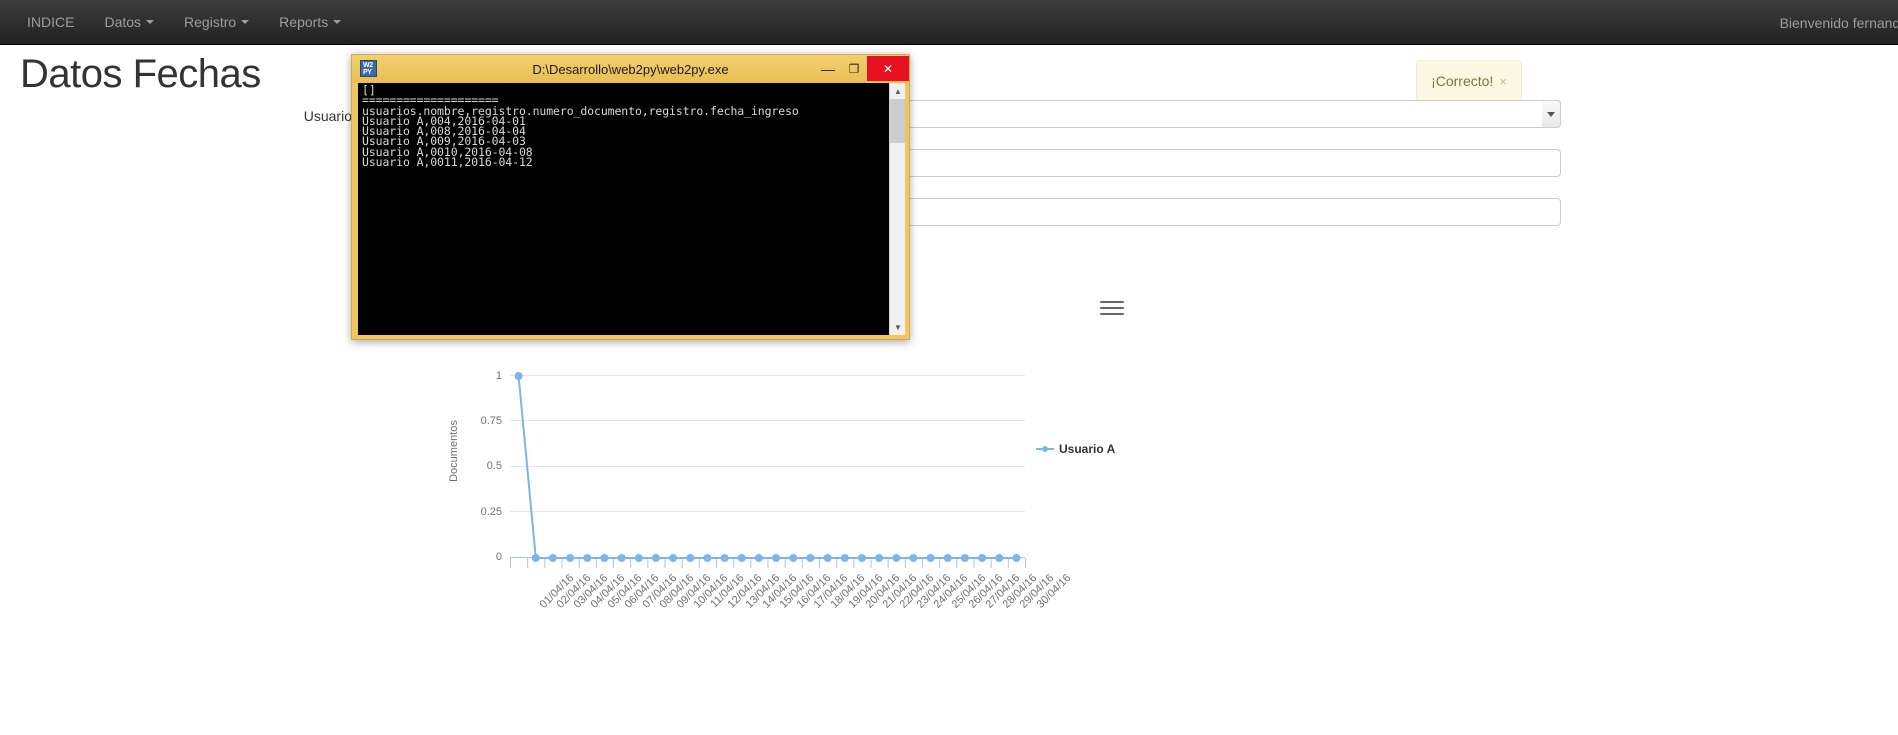  What do you see at coordinates (327, 116) in the screenshot?
I see `usuario-label: Usuario` at bounding box center [327, 116].